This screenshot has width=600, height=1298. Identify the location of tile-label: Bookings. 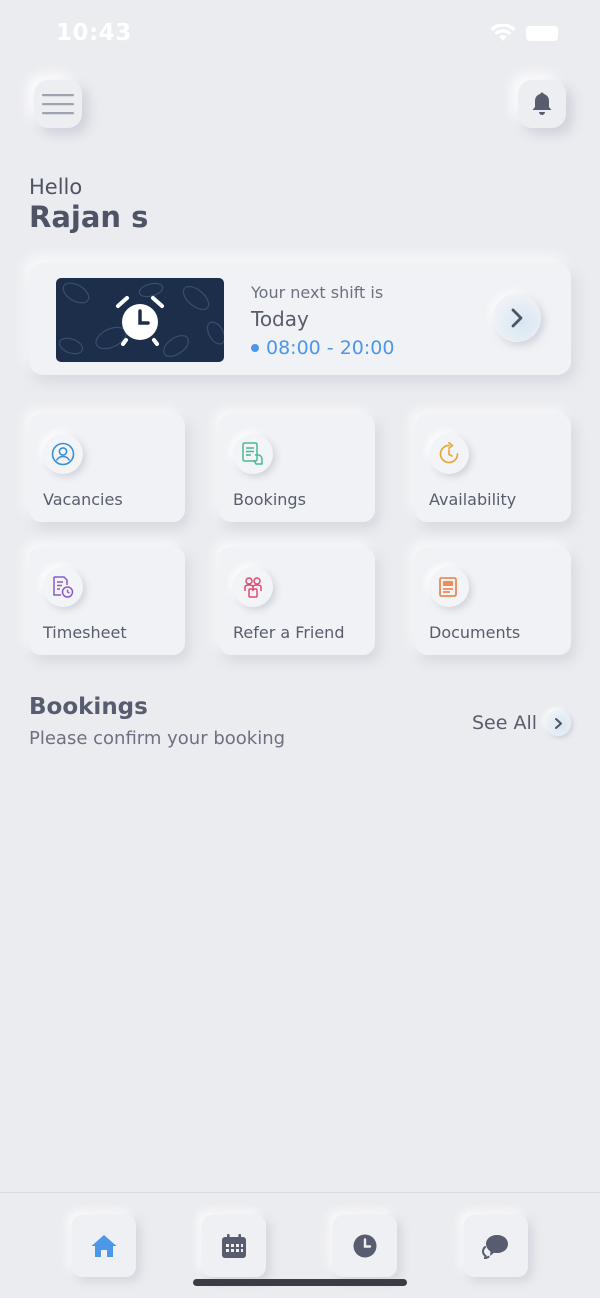
(269, 499).